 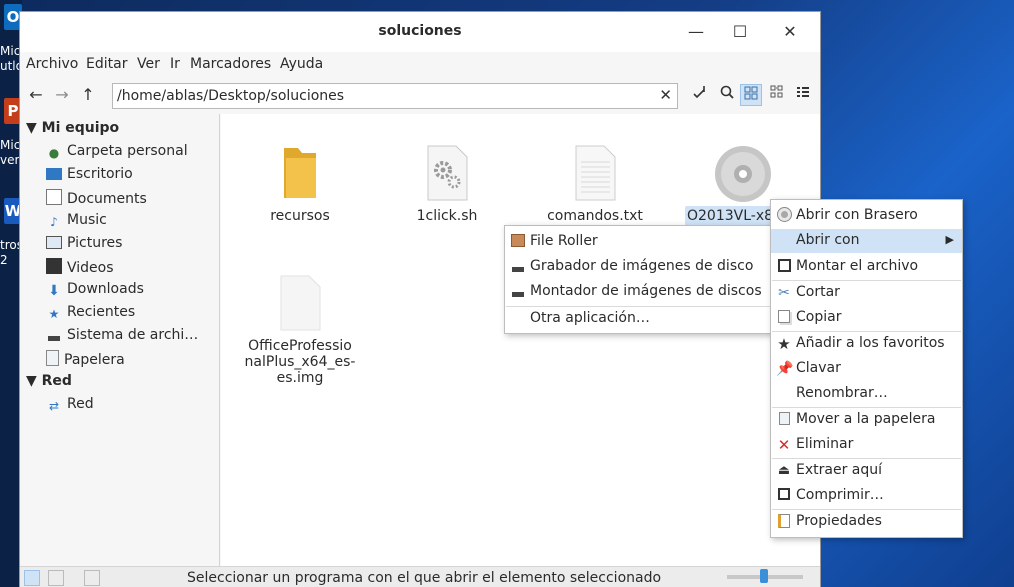 I want to click on trash-icon, so click(x=784, y=420).